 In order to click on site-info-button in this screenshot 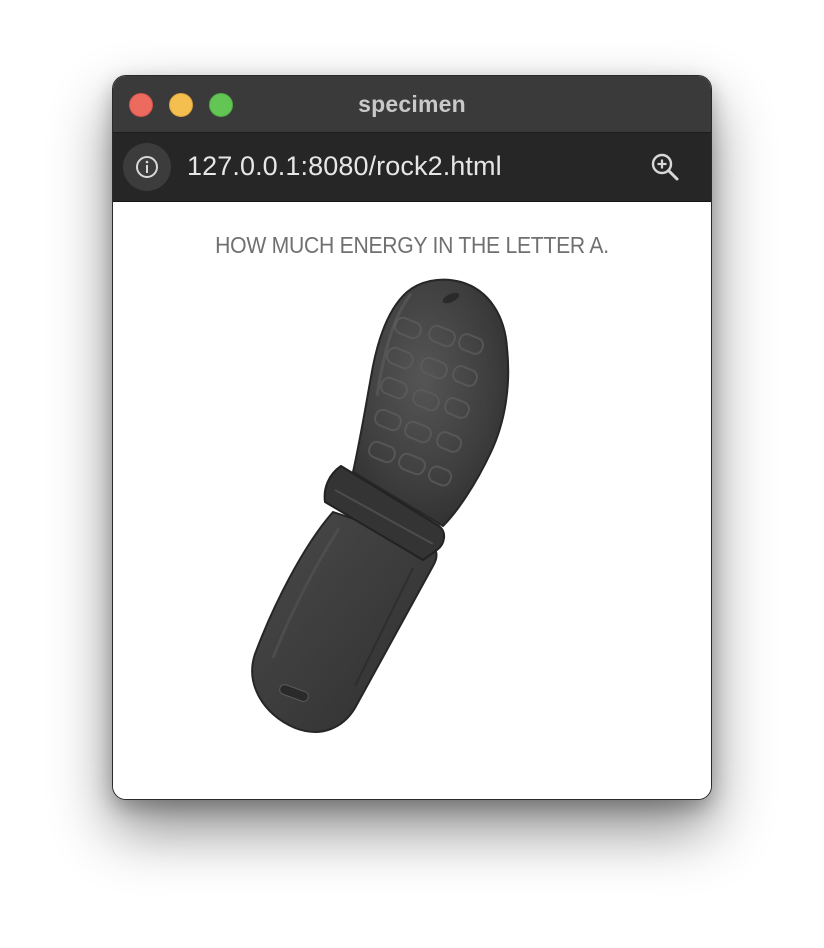, I will do `click(147, 167)`.